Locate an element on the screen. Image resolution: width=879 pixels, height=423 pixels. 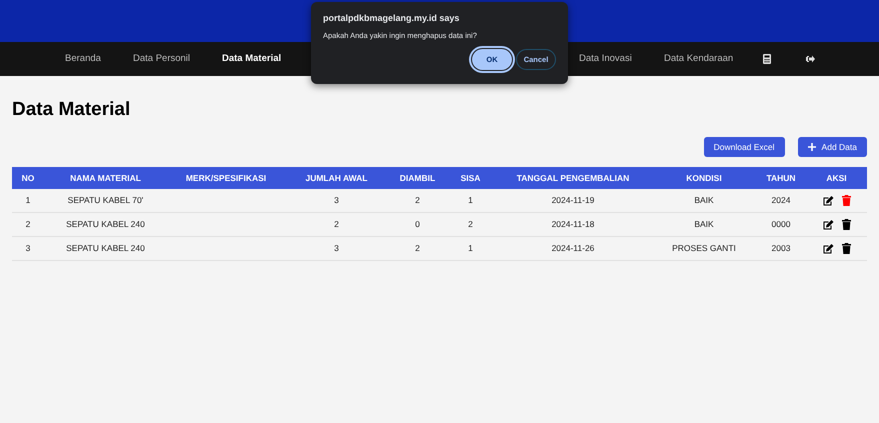
column-header: NAMA MATERIAL is located at coordinates (105, 178).